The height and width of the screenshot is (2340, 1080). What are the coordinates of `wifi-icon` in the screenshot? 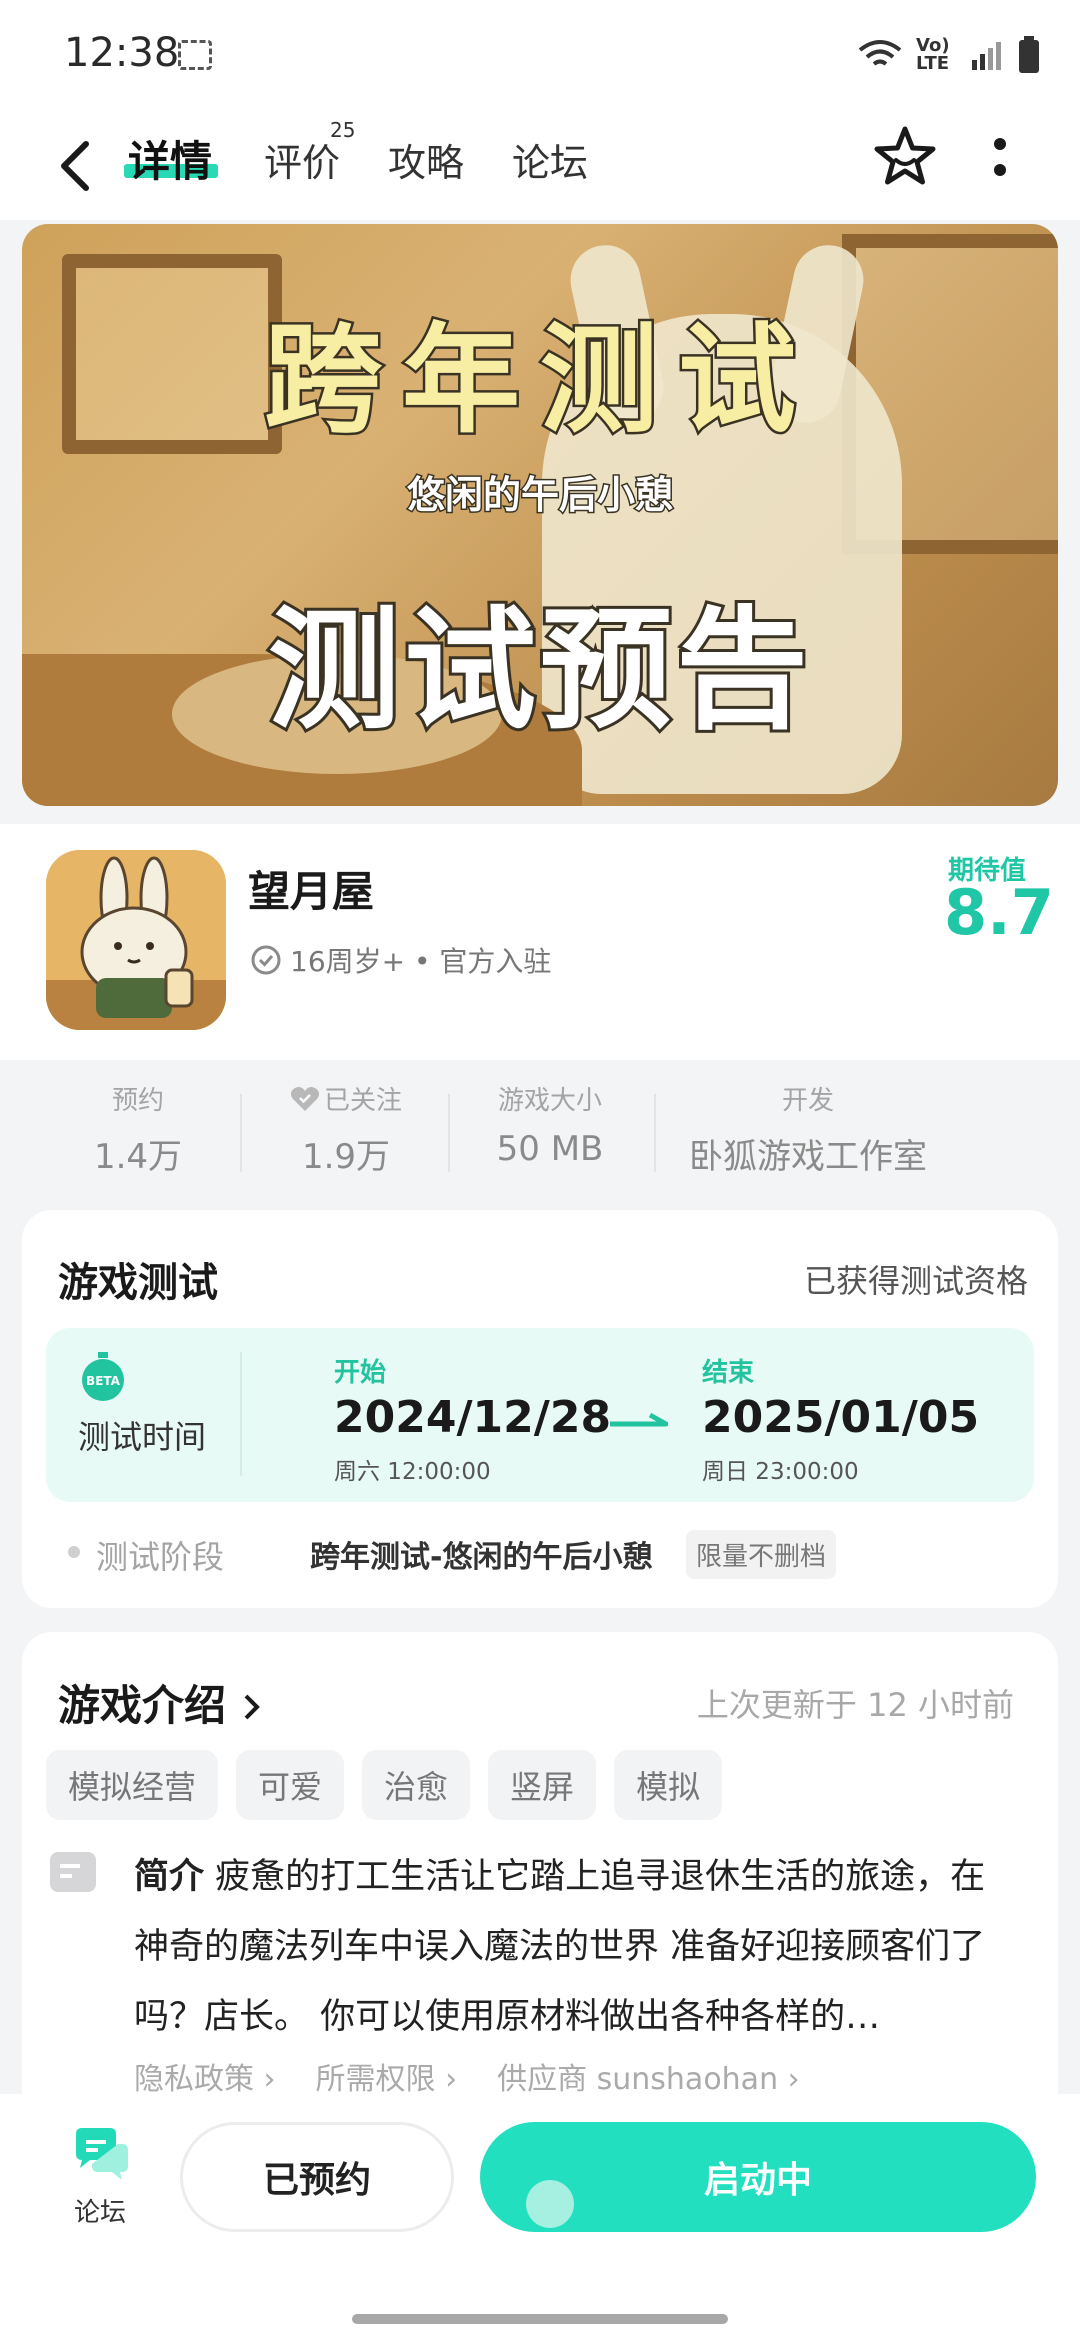 It's located at (880, 53).